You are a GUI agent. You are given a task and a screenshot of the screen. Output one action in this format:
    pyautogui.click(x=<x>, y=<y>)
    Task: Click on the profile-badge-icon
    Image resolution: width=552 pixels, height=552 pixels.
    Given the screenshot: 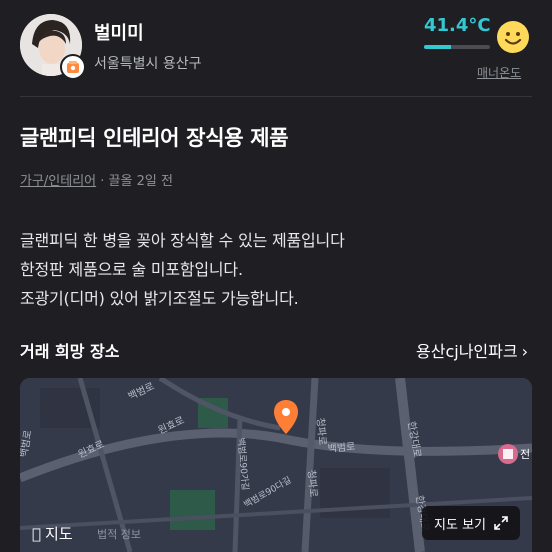 What is the action you would take?
    pyautogui.click(x=73, y=67)
    